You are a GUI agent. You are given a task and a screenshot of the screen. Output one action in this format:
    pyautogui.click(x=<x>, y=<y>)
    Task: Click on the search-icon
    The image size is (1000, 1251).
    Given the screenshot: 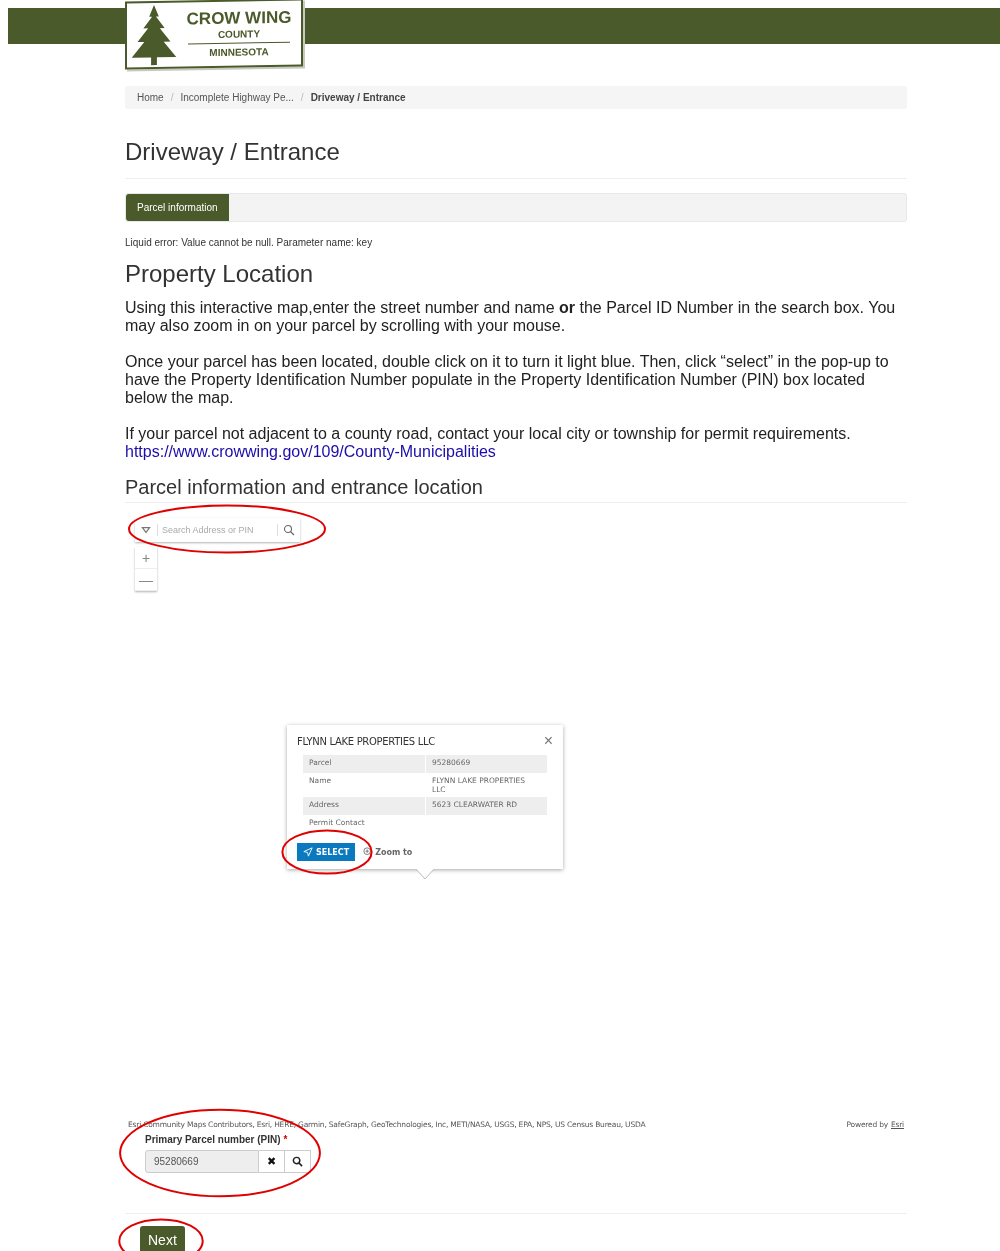 What is the action you would take?
    pyautogui.click(x=297, y=1161)
    